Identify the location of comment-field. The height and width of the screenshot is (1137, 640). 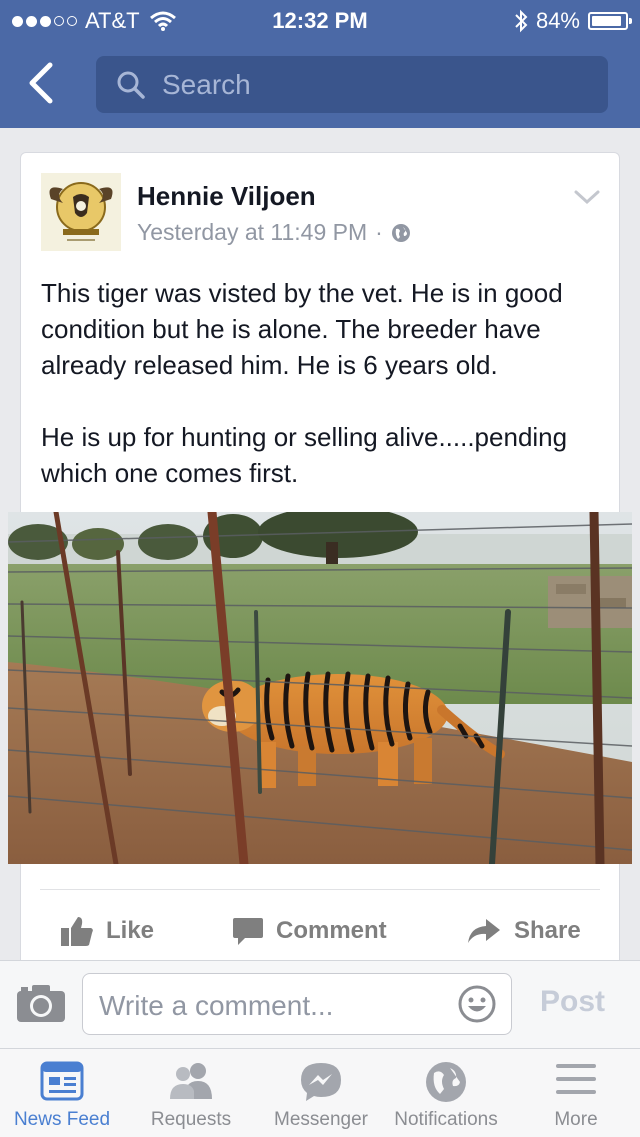
(297, 1004).